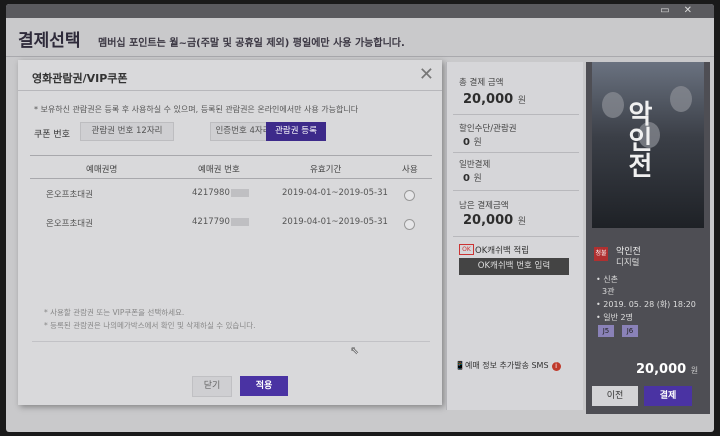 Image resolution: width=720 pixels, height=436 pixels. Describe the element at coordinates (102, 170) in the screenshot. I see `column-header: 예매권명` at that location.